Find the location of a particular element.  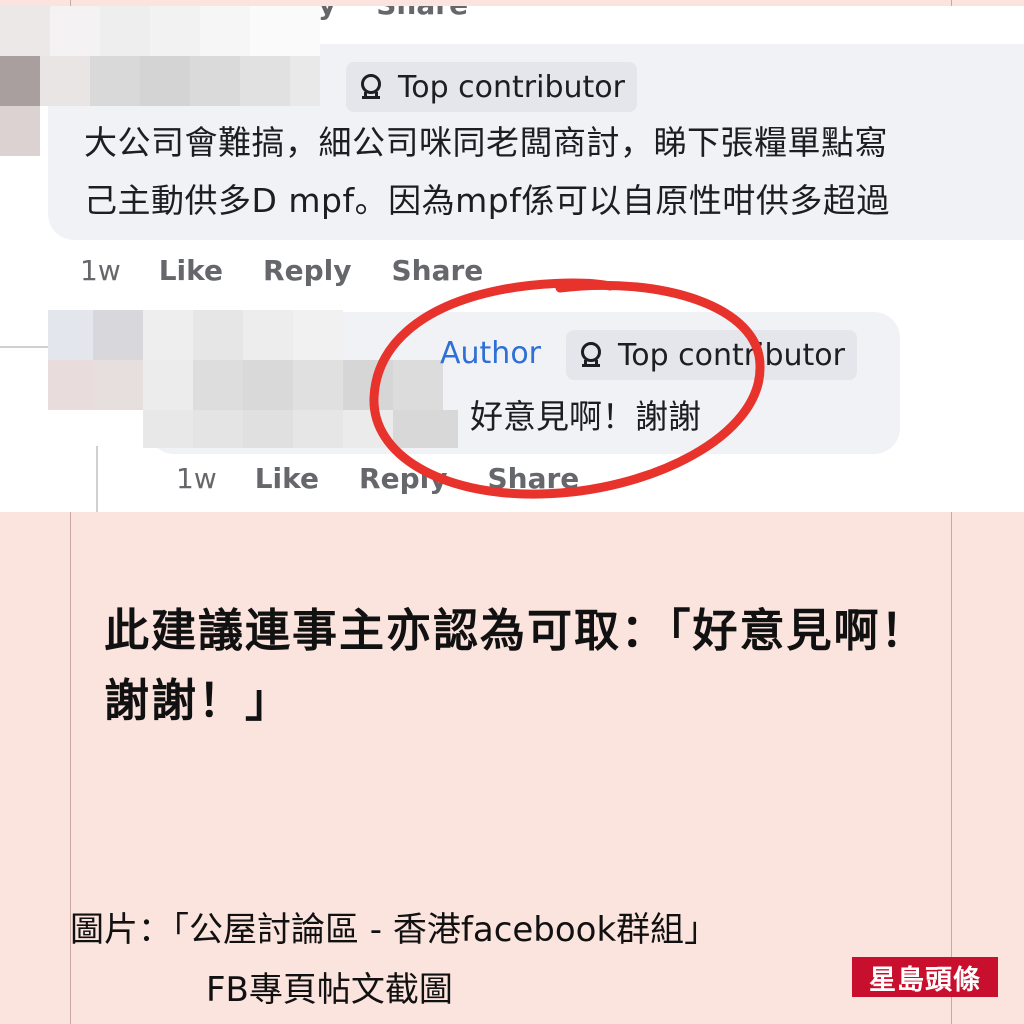

image-source-line-1: 圖片：「公屋討論區 - 香港facebook群組」 is located at coordinates (394, 930).